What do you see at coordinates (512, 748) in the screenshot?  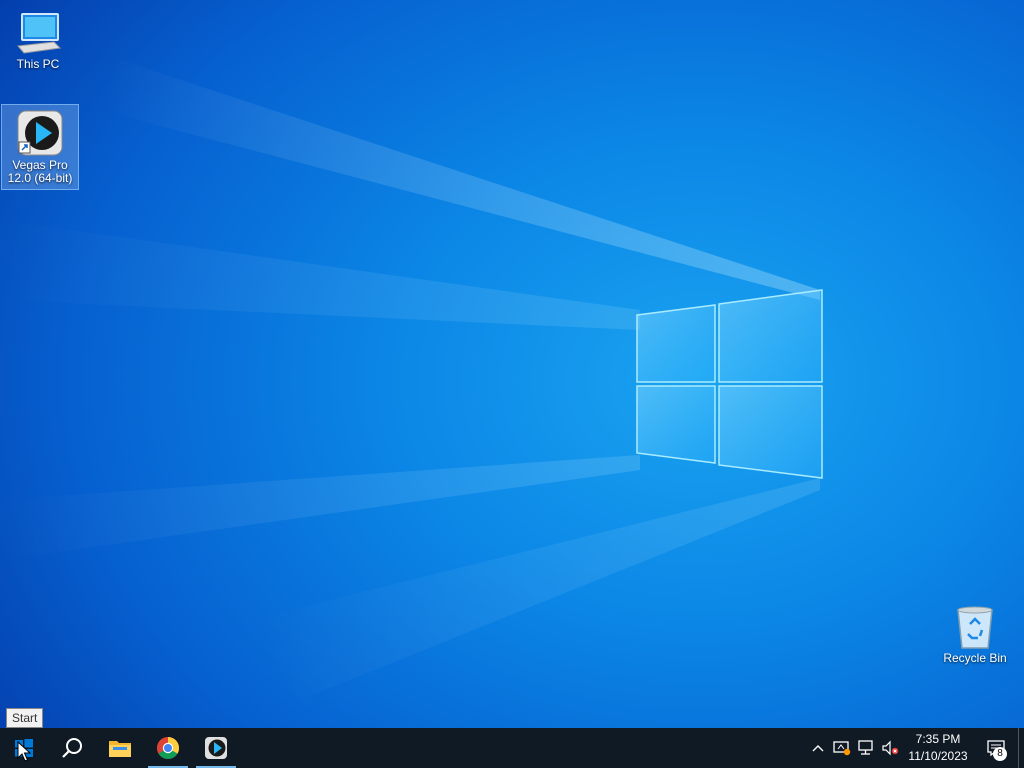 I see `taskbar: 7:35 PM 11/10/2023 8` at bounding box center [512, 748].